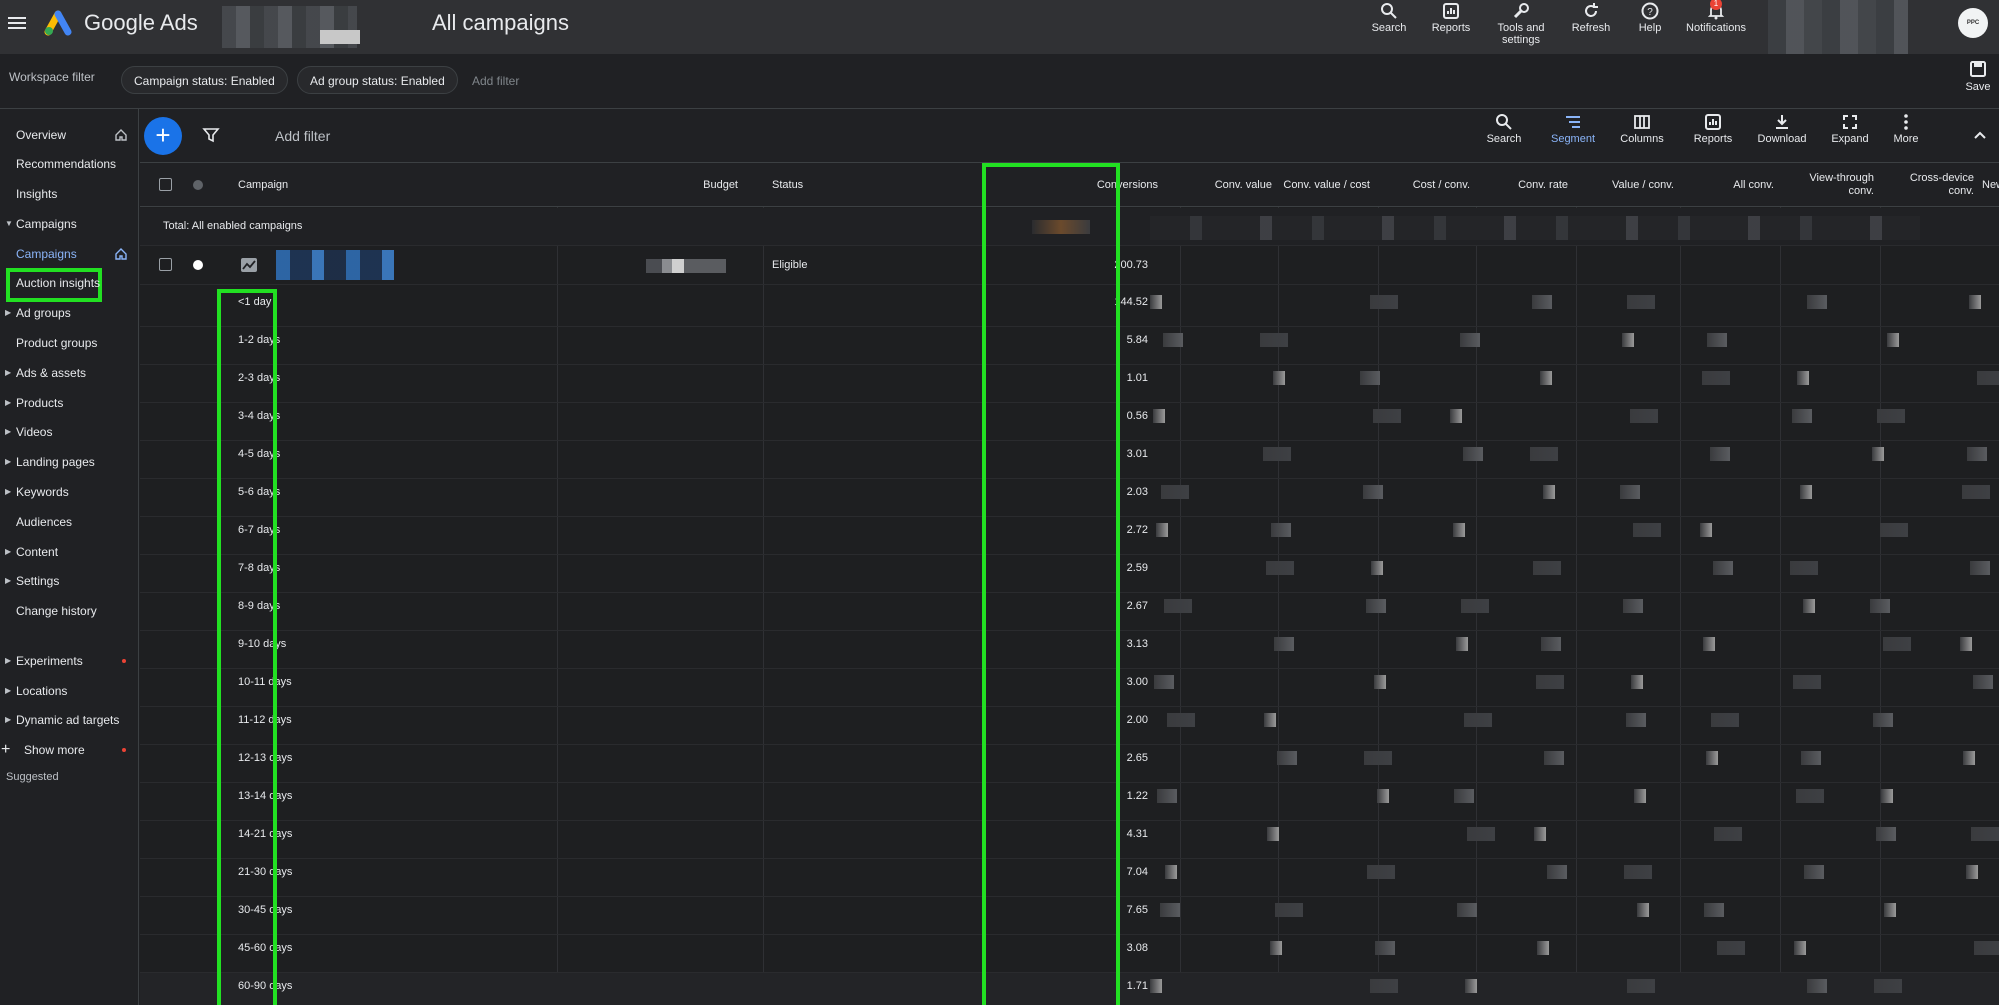 This screenshot has height=1005, width=1999. Describe the element at coordinates (198, 265) in the screenshot. I see `enabled-status-dot` at that location.